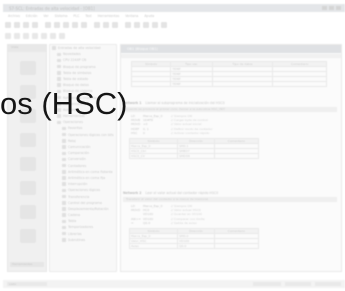 The height and width of the screenshot is (291, 345). Describe the element at coordinates (109, 16) in the screenshot. I see `menu-item-tools: Herramientas` at that location.